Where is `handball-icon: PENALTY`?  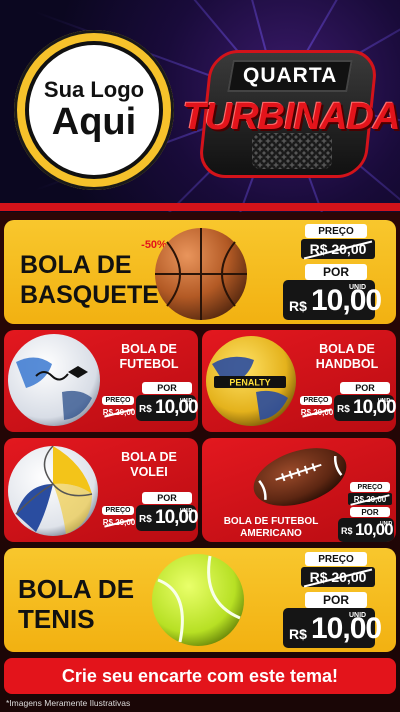 handball-icon: PENALTY is located at coordinates (251, 381).